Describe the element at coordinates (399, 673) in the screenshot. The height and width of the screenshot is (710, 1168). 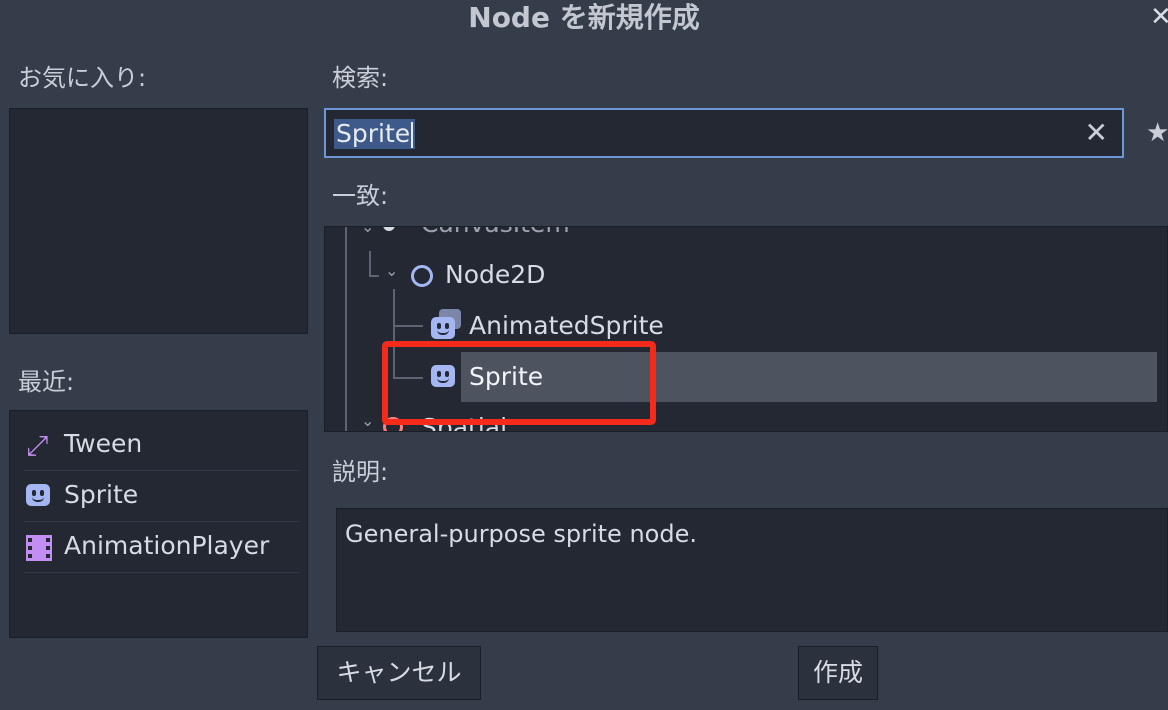
I see `cancel-button: キャンセル` at that location.